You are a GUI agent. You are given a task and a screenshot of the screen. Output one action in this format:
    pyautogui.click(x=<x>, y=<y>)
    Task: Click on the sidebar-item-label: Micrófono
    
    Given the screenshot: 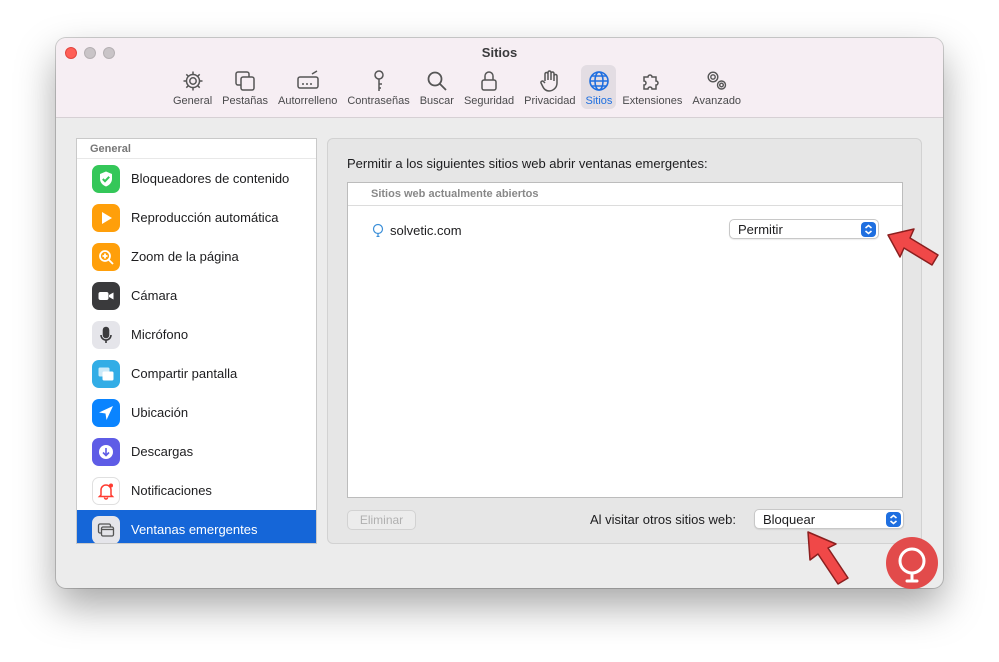 What is the action you would take?
    pyautogui.click(x=160, y=334)
    